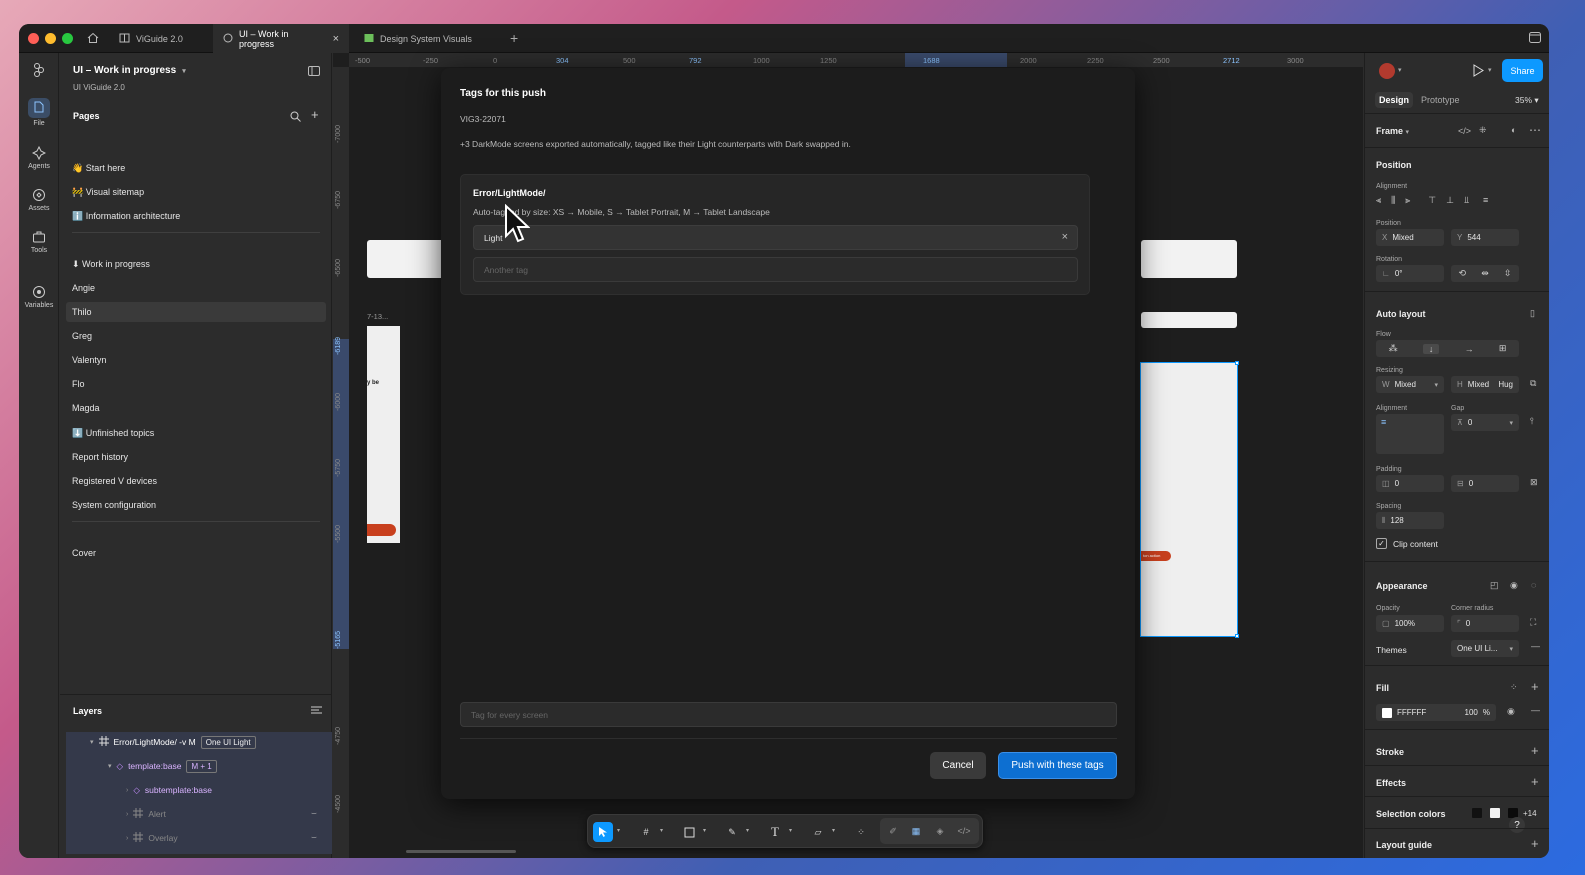 The image size is (1585, 875). What do you see at coordinates (1464, 131) in the screenshot?
I see `code-icon: </>` at bounding box center [1464, 131].